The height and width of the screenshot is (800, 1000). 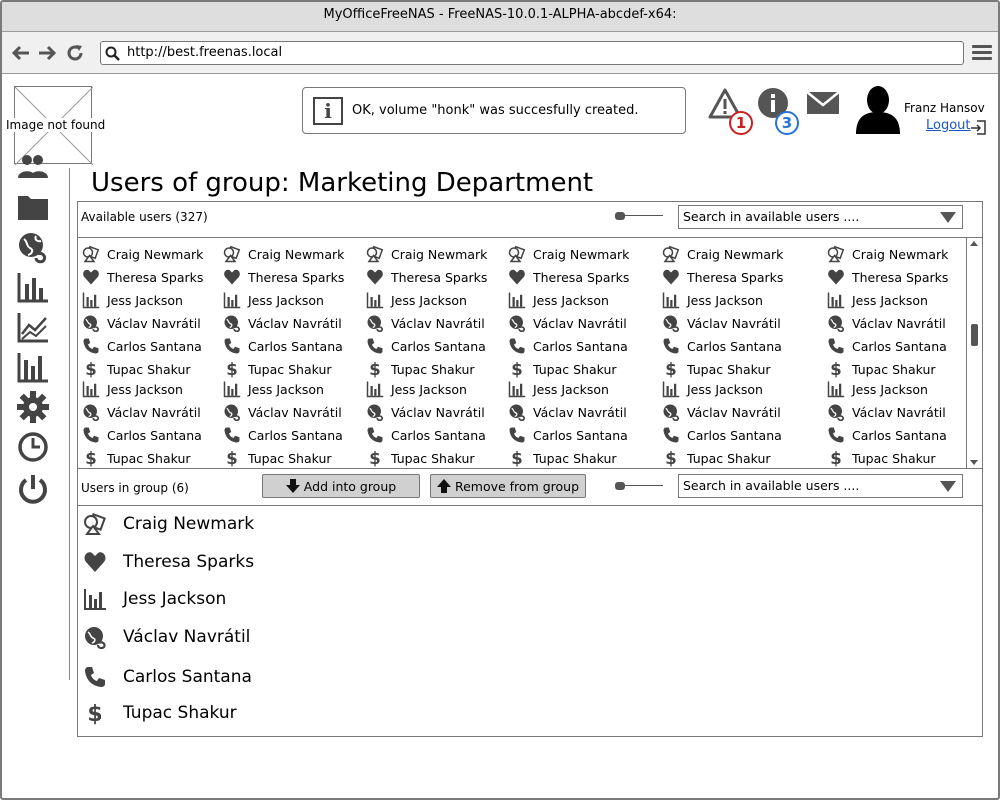 I want to click on warnings-count-badge: 1, so click(x=741, y=123).